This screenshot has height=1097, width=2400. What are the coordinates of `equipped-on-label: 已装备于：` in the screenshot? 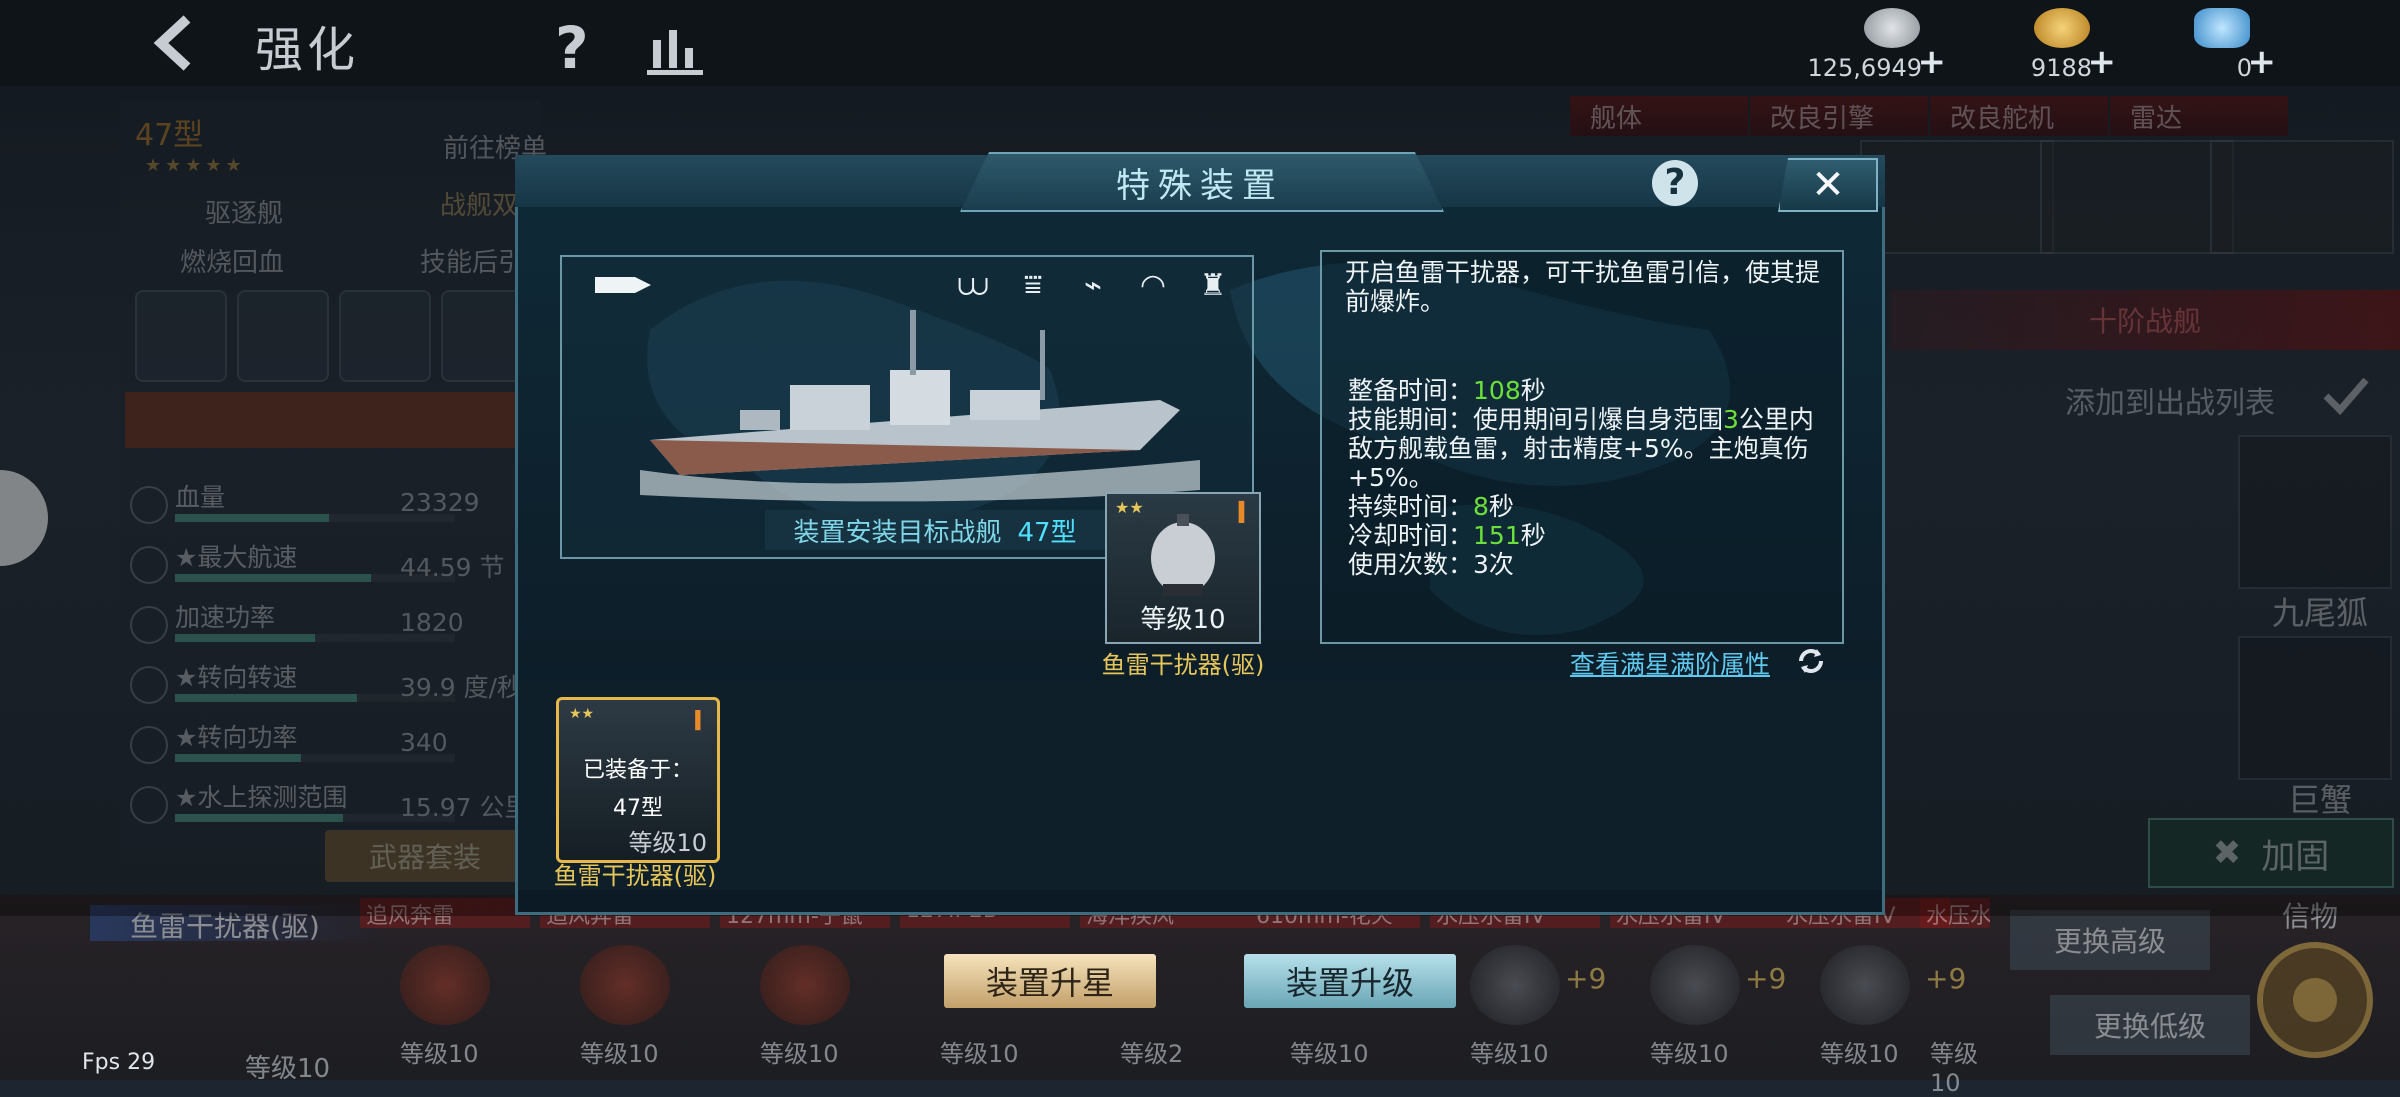 It's located at (637, 770).